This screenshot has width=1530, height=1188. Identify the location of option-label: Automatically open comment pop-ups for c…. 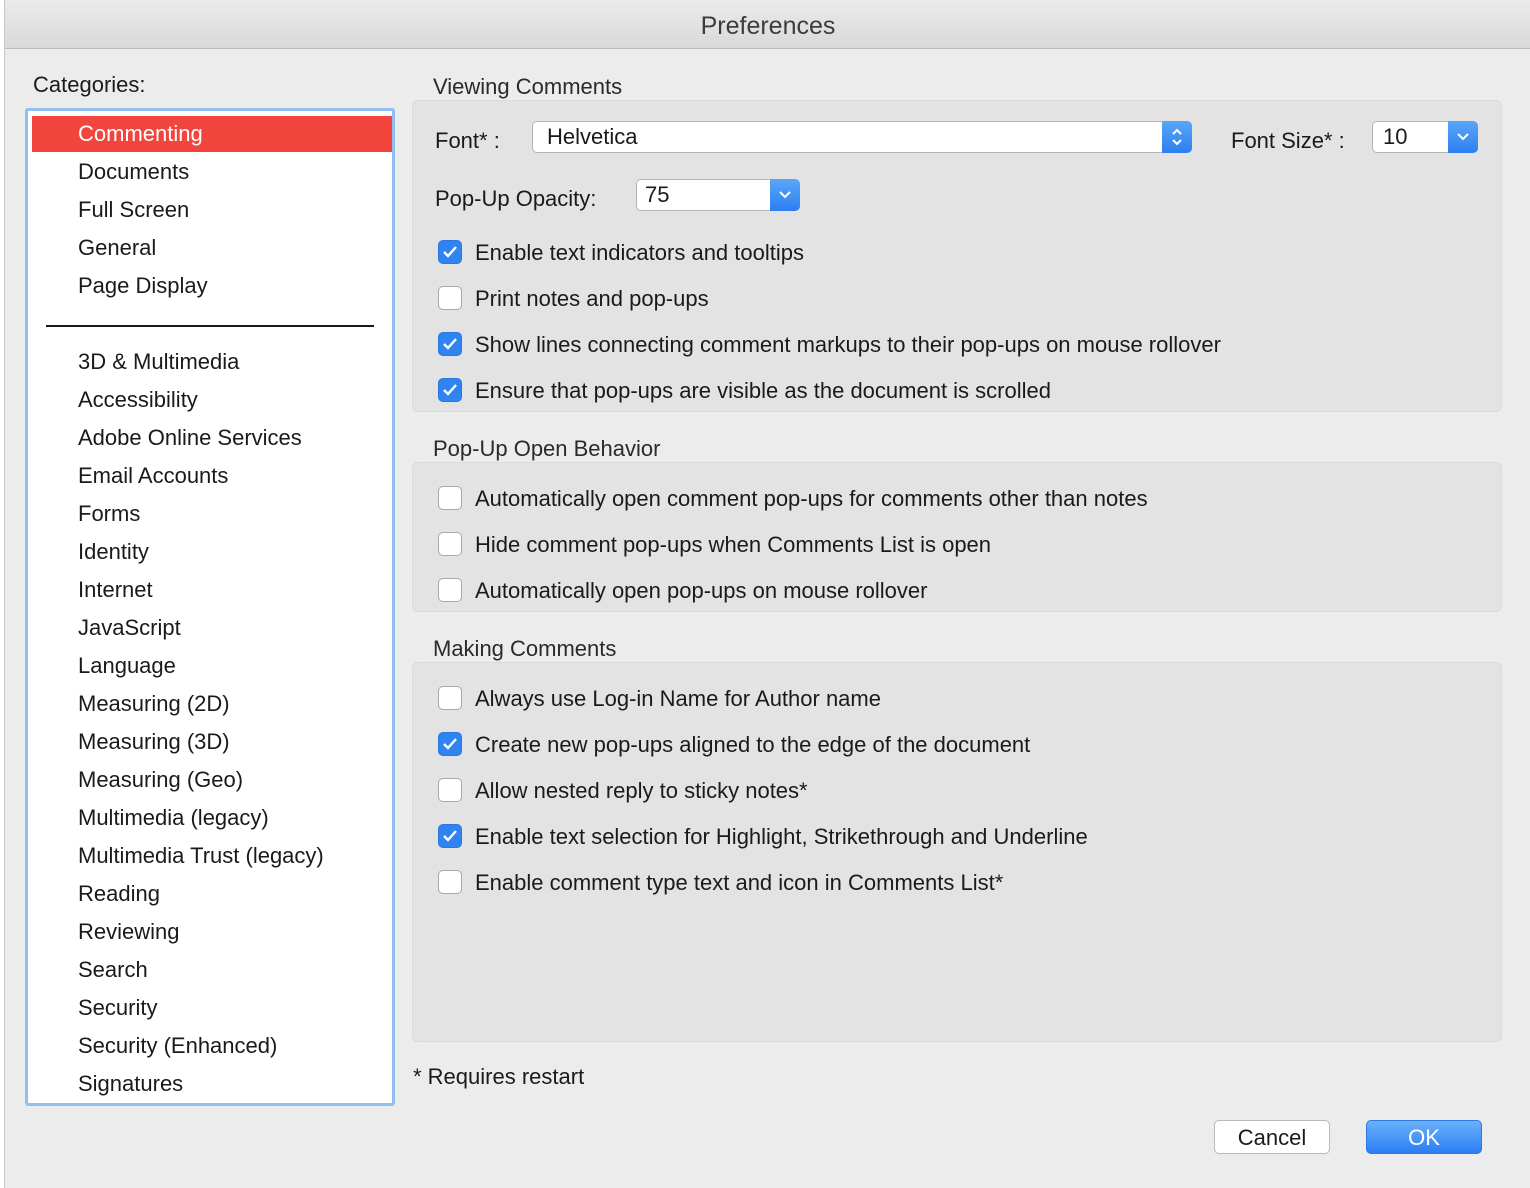
(811, 498).